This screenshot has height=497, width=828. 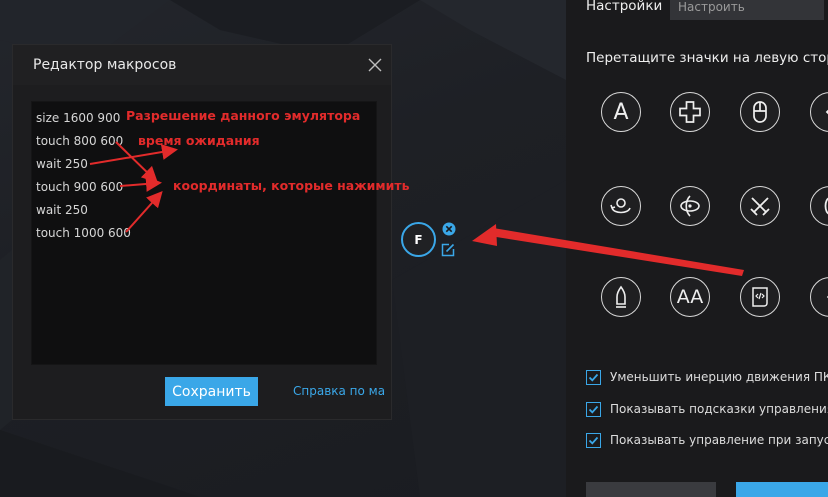 What do you see at coordinates (78, 118) in the screenshot?
I see `macro-line-size: size 1600 900` at bounding box center [78, 118].